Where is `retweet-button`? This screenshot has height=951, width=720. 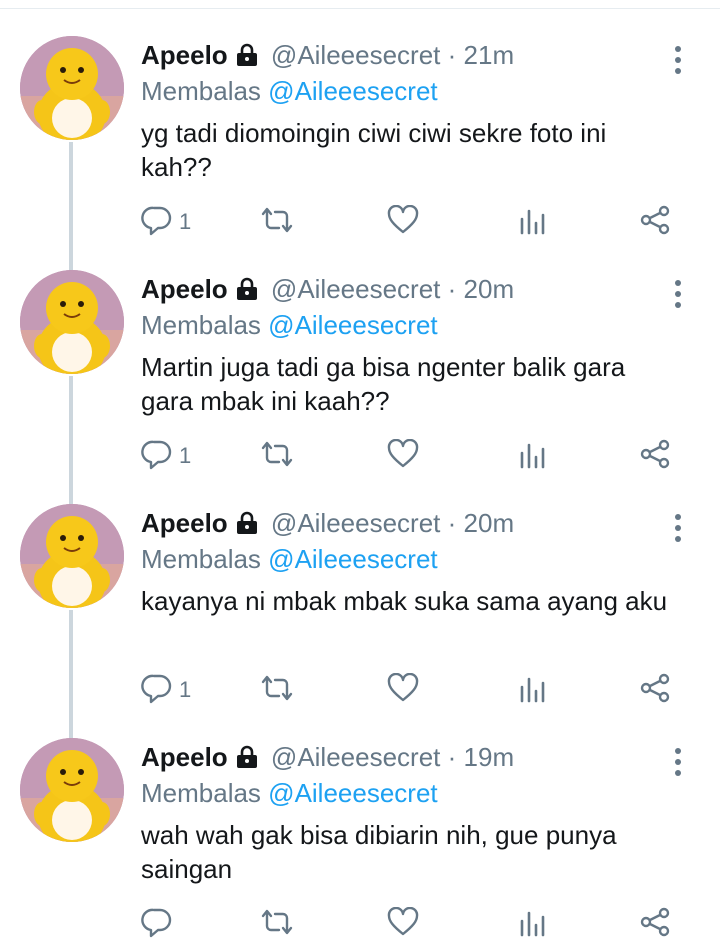
retweet-button is located at coordinates (277, 924).